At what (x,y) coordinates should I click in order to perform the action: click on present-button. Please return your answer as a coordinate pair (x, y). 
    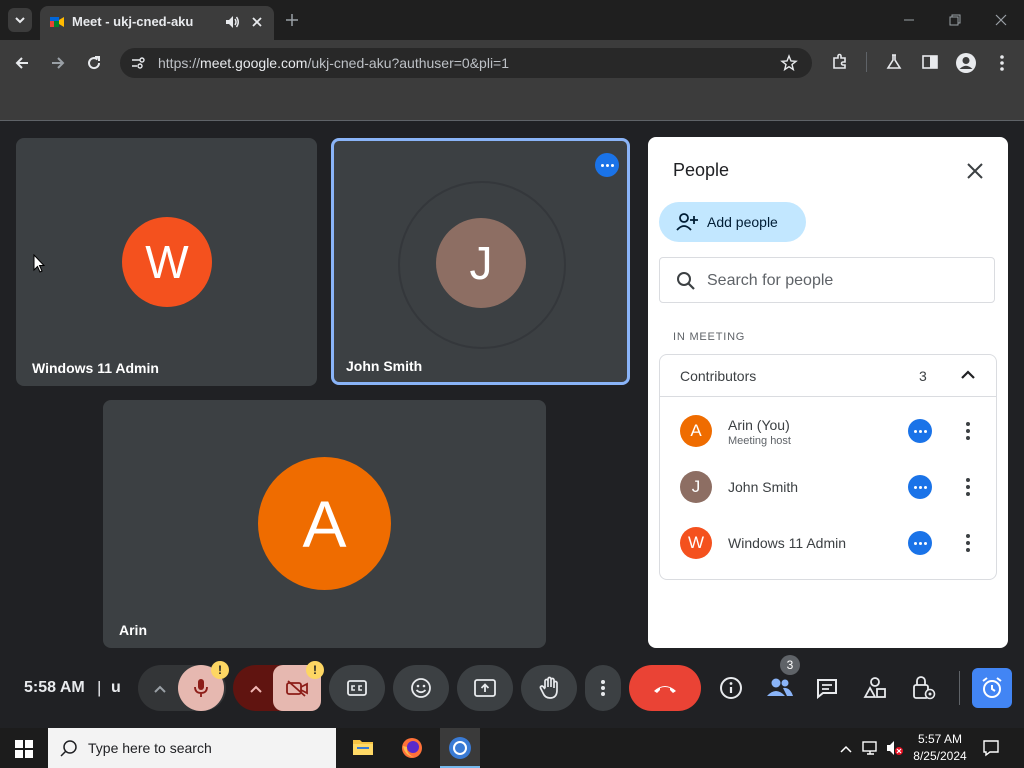
    Looking at the image, I should click on (485, 688).